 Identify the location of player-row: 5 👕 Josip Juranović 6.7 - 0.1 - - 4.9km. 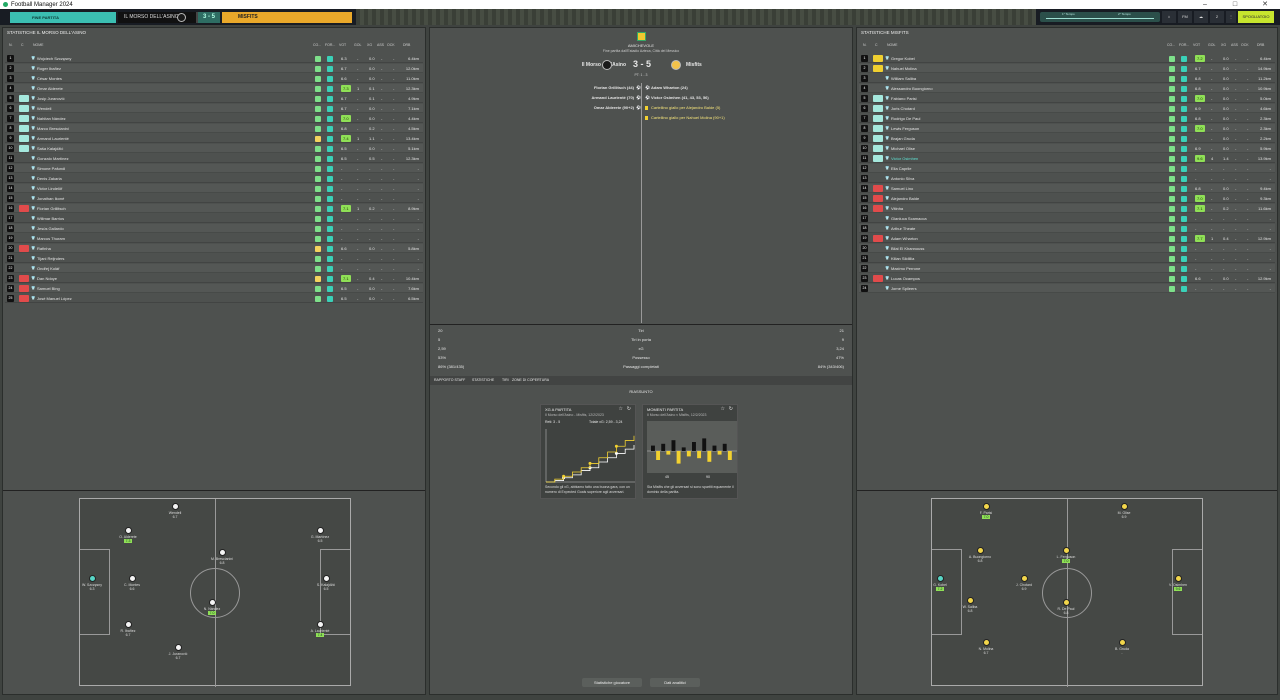
(214, 98).